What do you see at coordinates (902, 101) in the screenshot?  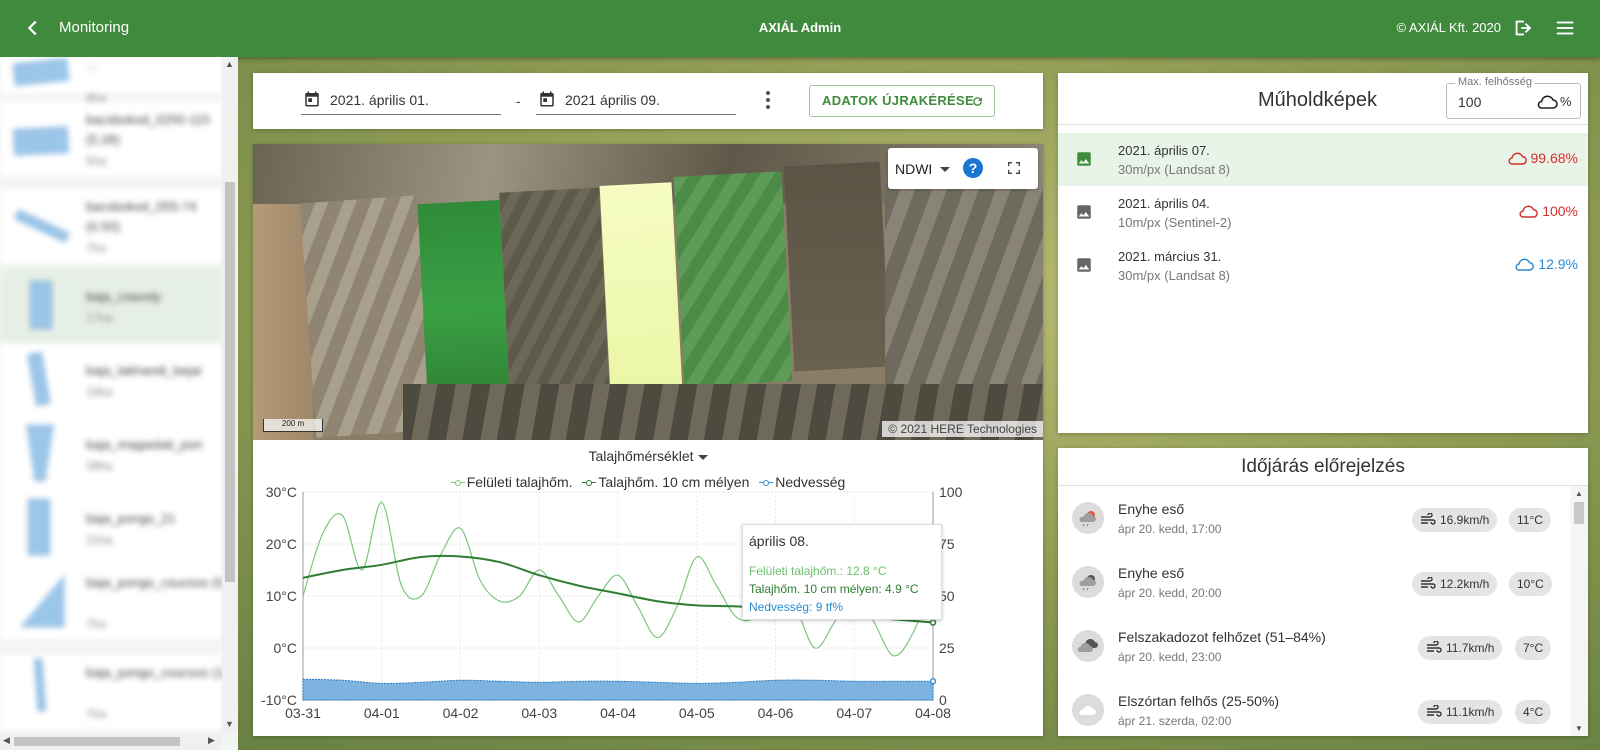 I see `refresh-data-button: ADATOK ÚJRAKÉRÉSE` at bounding box center [902, 101].